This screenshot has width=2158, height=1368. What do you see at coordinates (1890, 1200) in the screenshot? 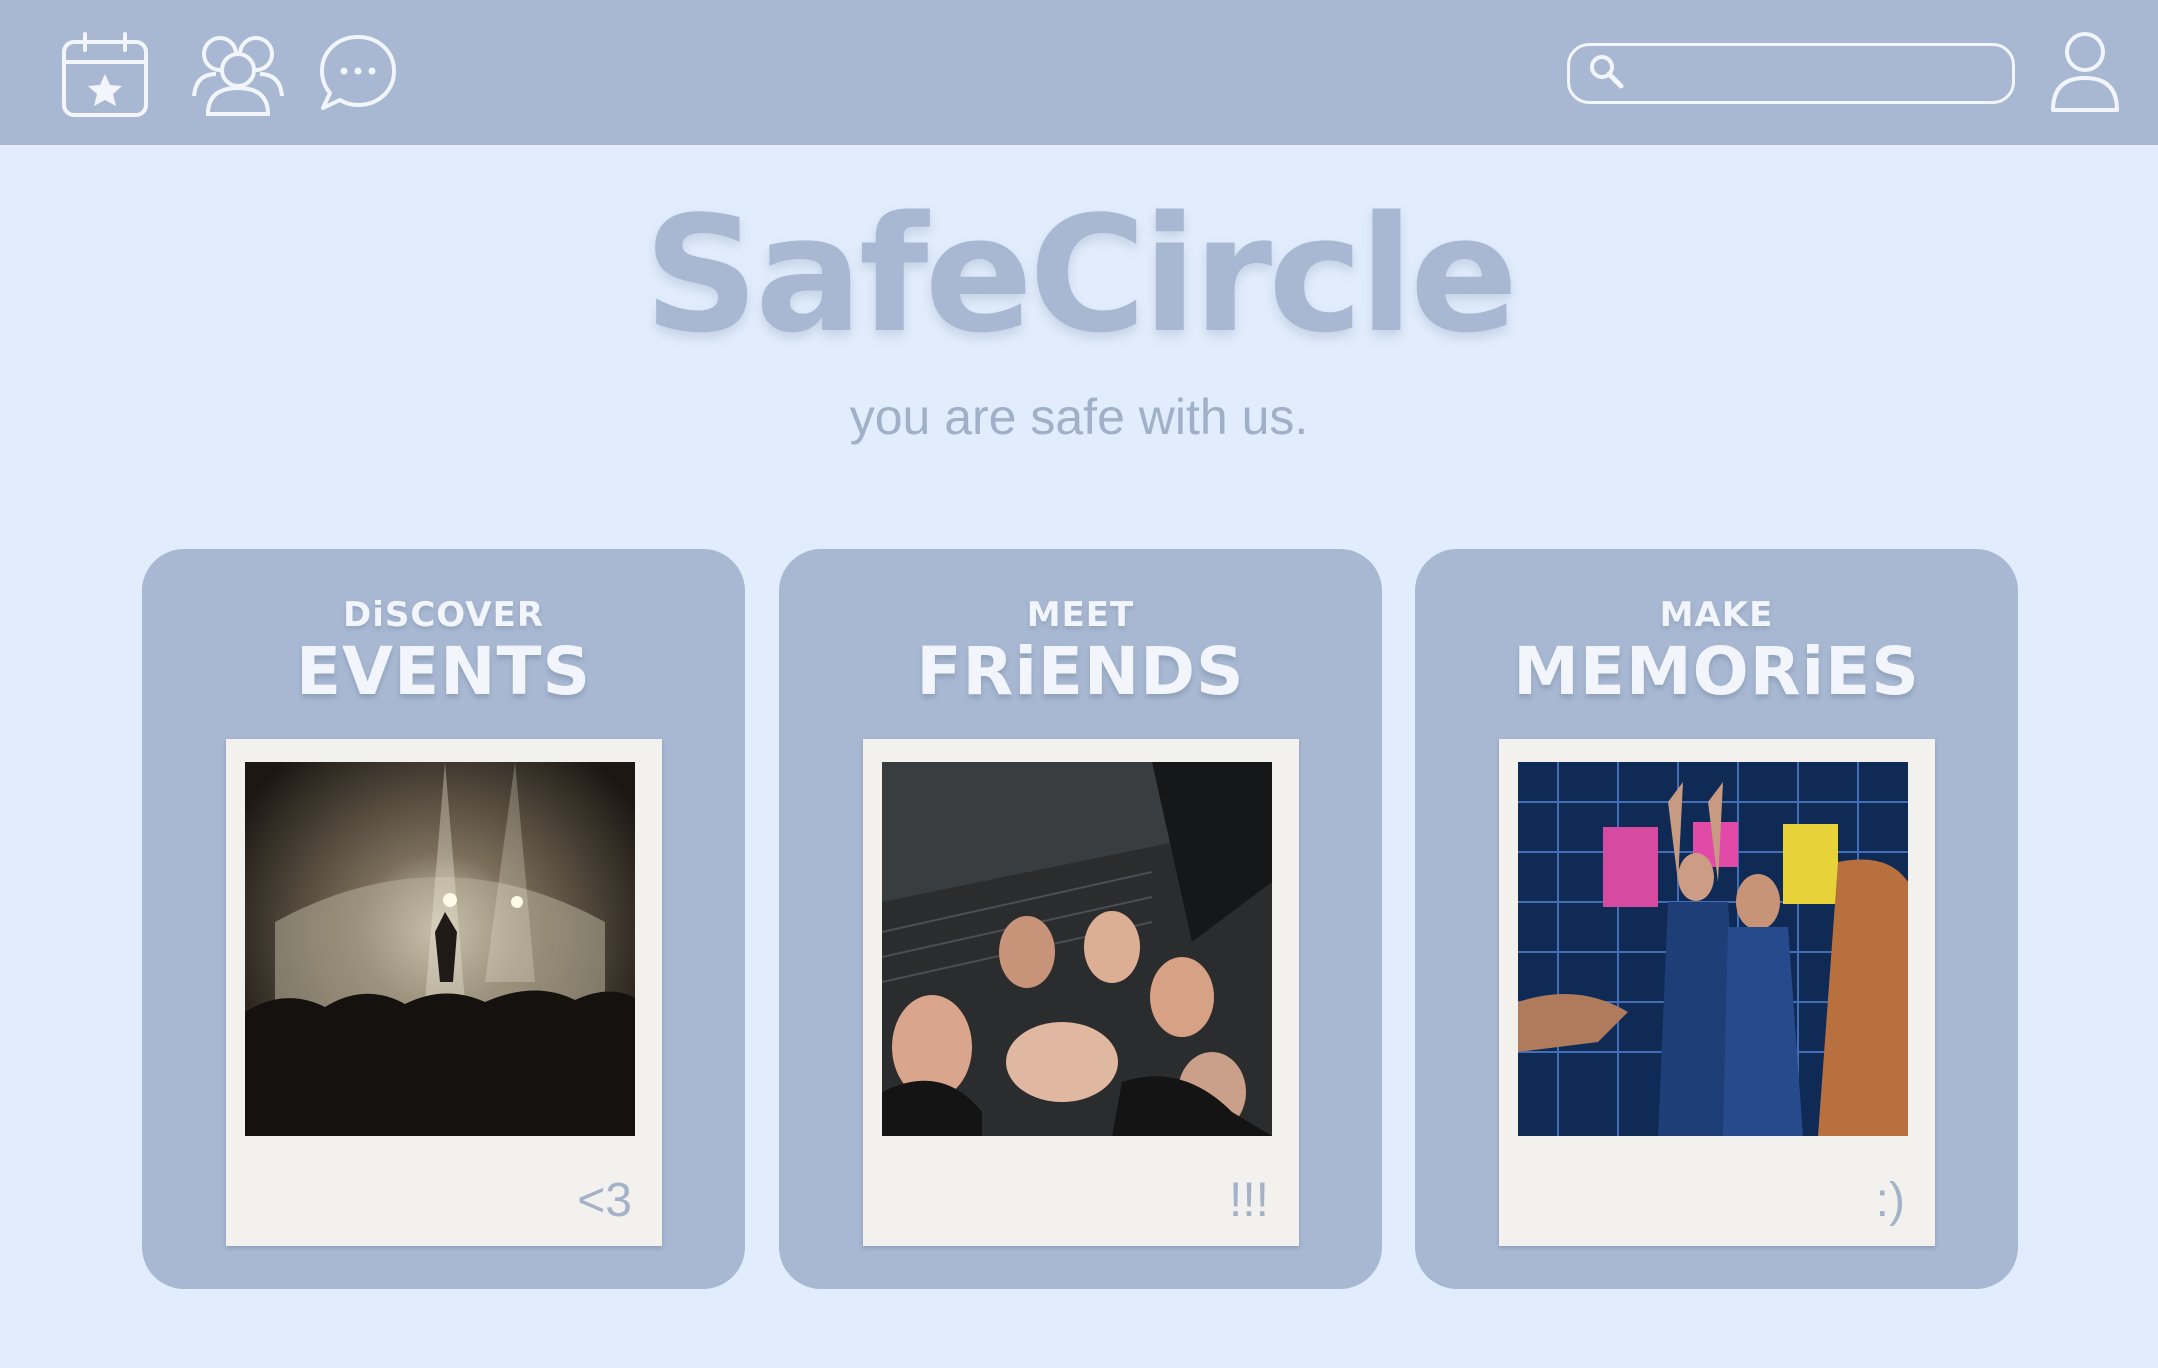
I see `polaroid-caption: :)` at bounding box center [1890, 1200].